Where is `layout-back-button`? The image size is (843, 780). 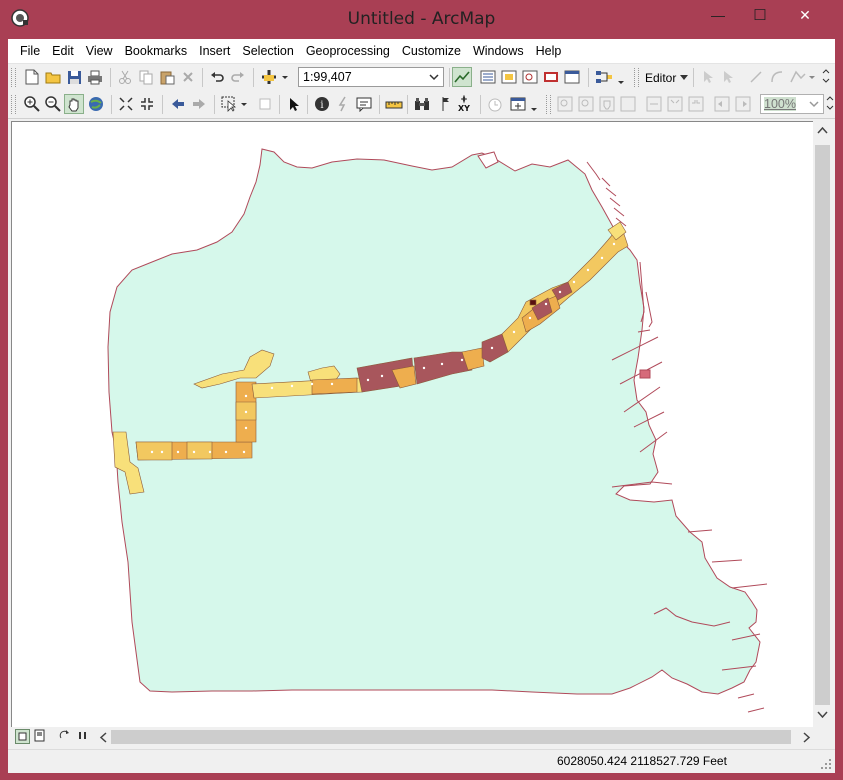
layout-back-button is located at coordinates (722, 104).